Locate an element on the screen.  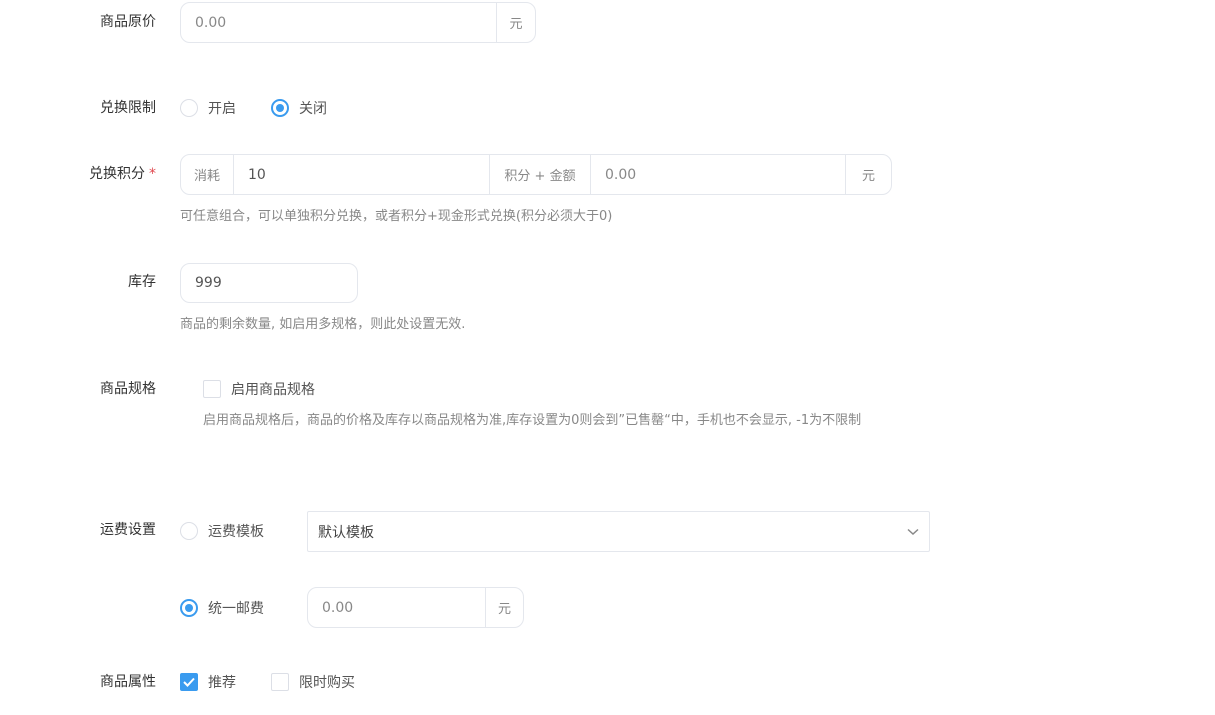
attribute-limited-checkbox: 限时购买 is located at coordinates (313, 682).